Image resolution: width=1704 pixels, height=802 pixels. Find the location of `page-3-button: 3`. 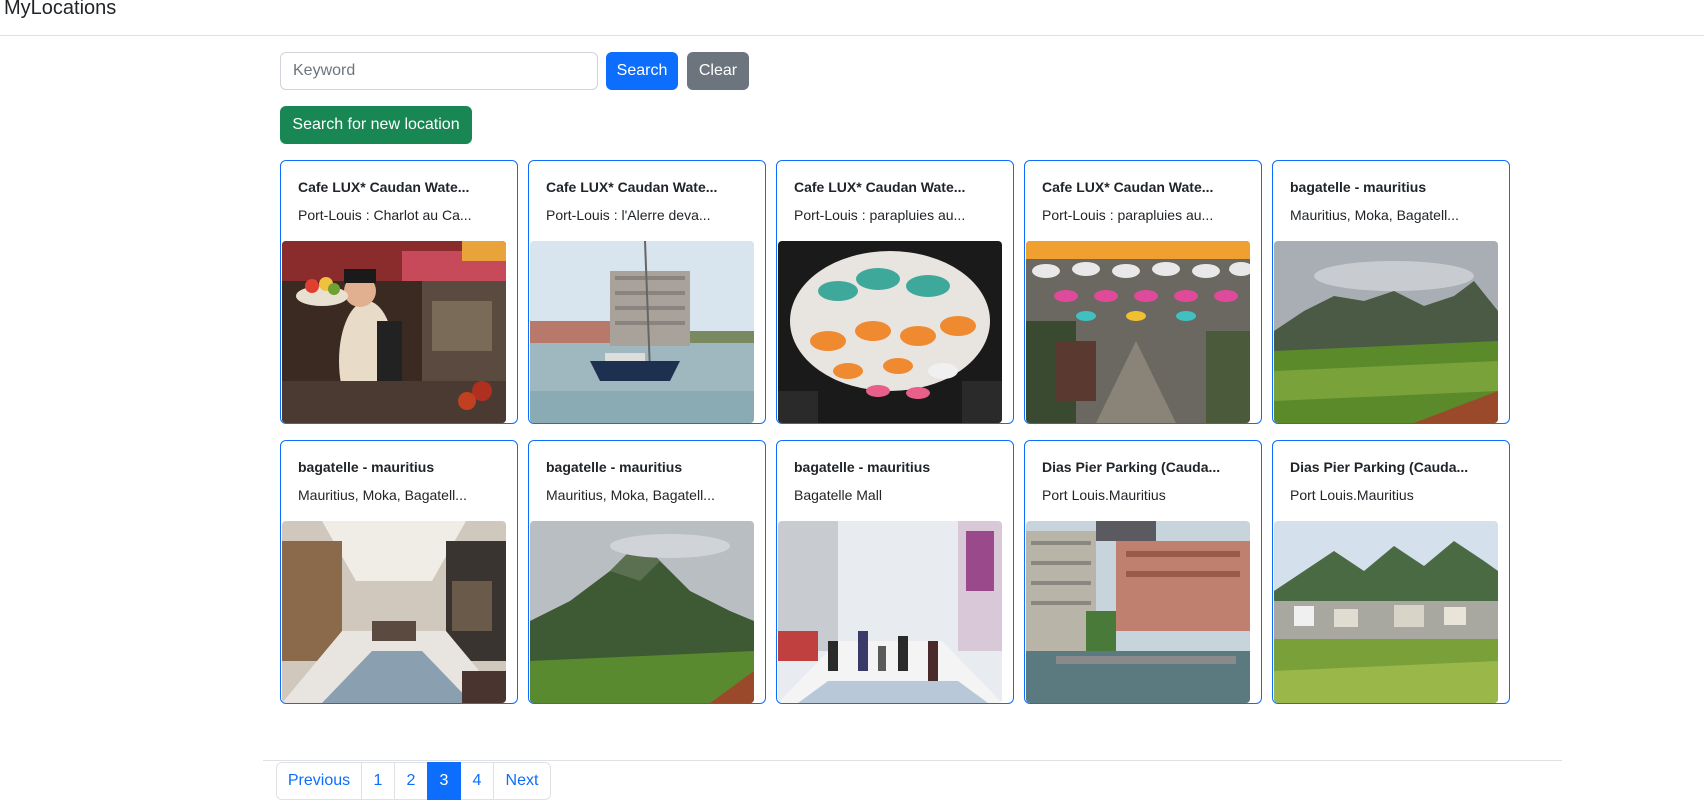

page-3-button: 3 is located at coordinates (444, 781).